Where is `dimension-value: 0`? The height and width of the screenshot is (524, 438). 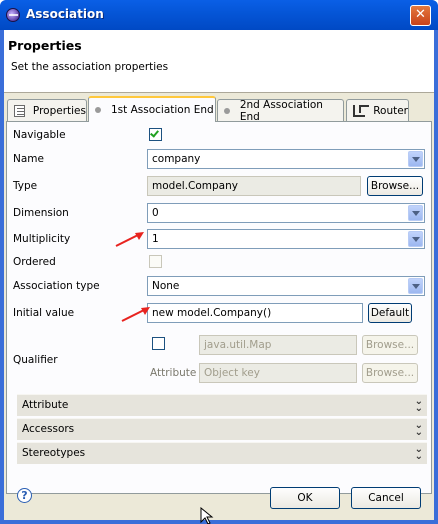
dimension-value: 0 is located at coordinates (155, 213).